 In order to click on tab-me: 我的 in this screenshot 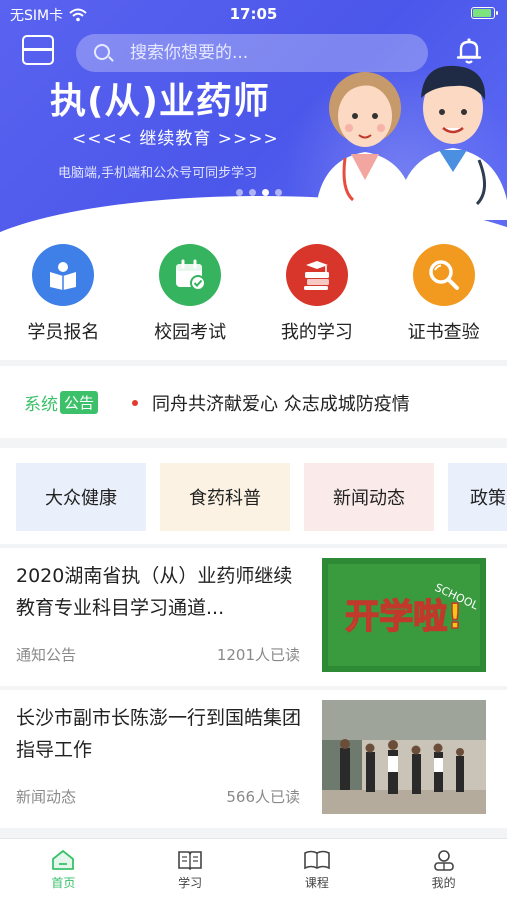, I will do `click(443, 869)`.